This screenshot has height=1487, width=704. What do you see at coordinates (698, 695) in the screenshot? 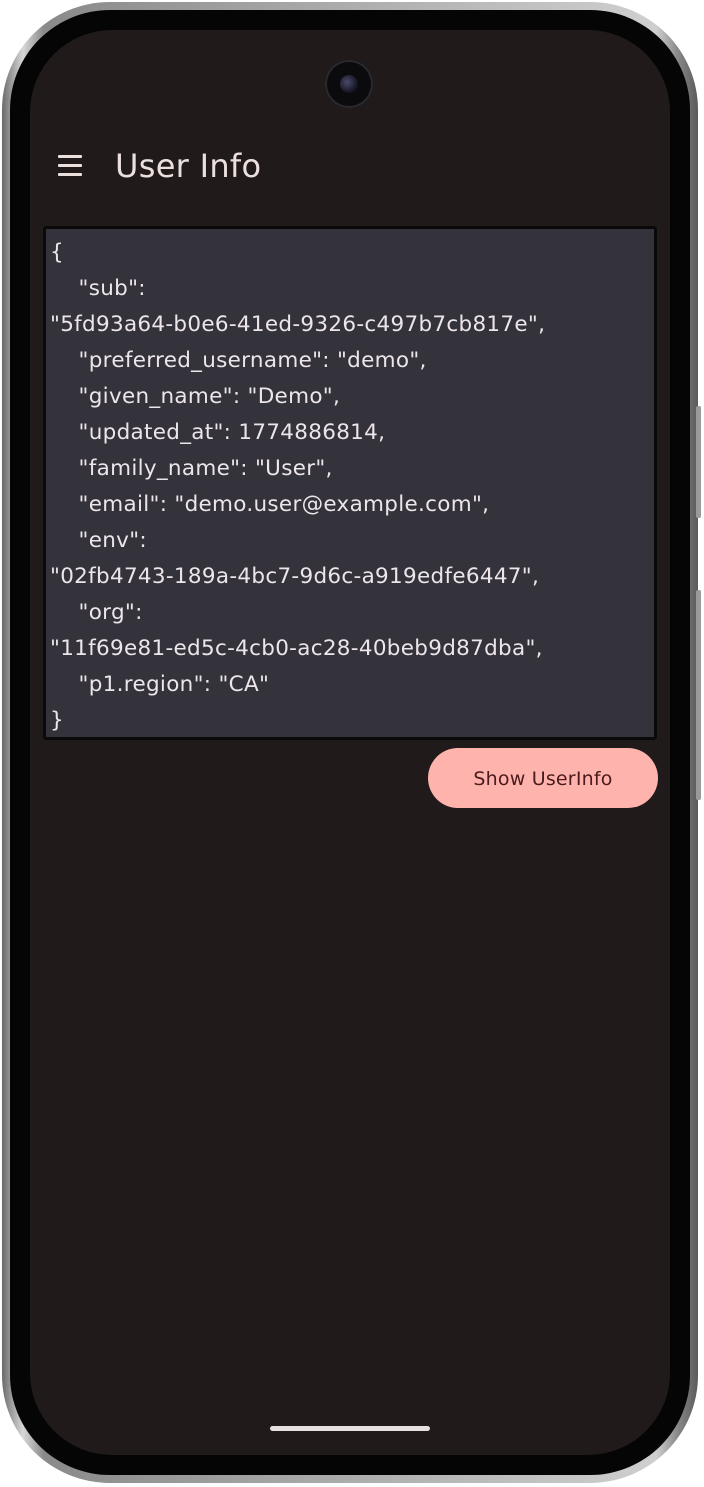
I see `power-button` at bounding box center [698, 695].